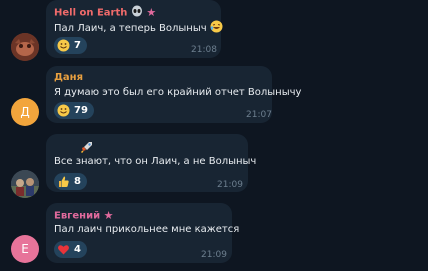 Image resolution: width=428 pixels, height=271 pixels. I want to click on avatar-evgeniy: Е, so click(25, 249).